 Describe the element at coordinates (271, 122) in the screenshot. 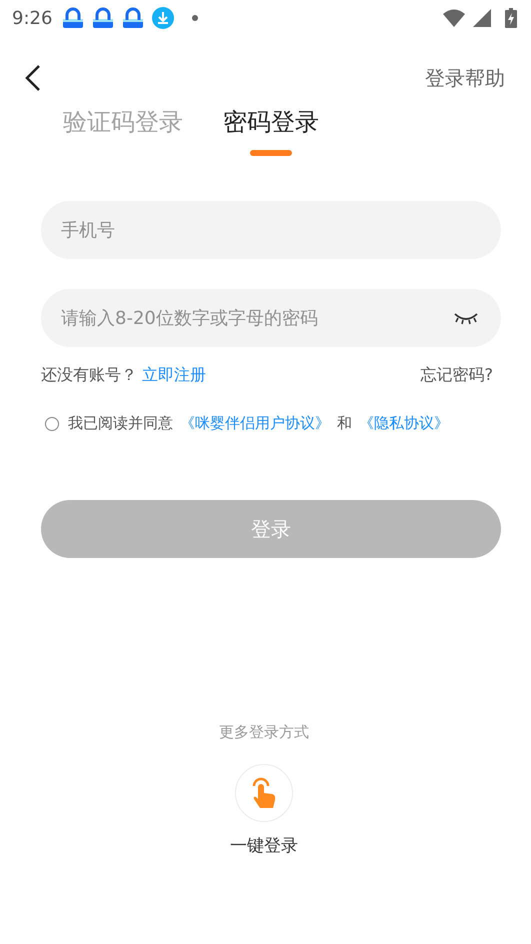

I see `login-tab: 密码登录` at that location.